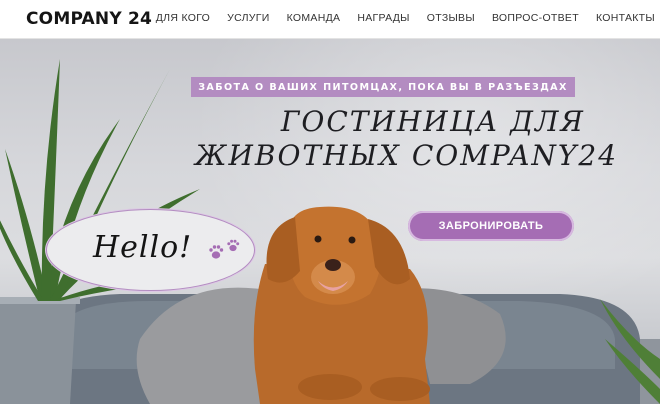 Image resolution: width=660 pixels, height=404 pixels. What do you see at coordinates (224, 249) in the screenshot?
I see `paw-icon` at bounding box center [224, 249].